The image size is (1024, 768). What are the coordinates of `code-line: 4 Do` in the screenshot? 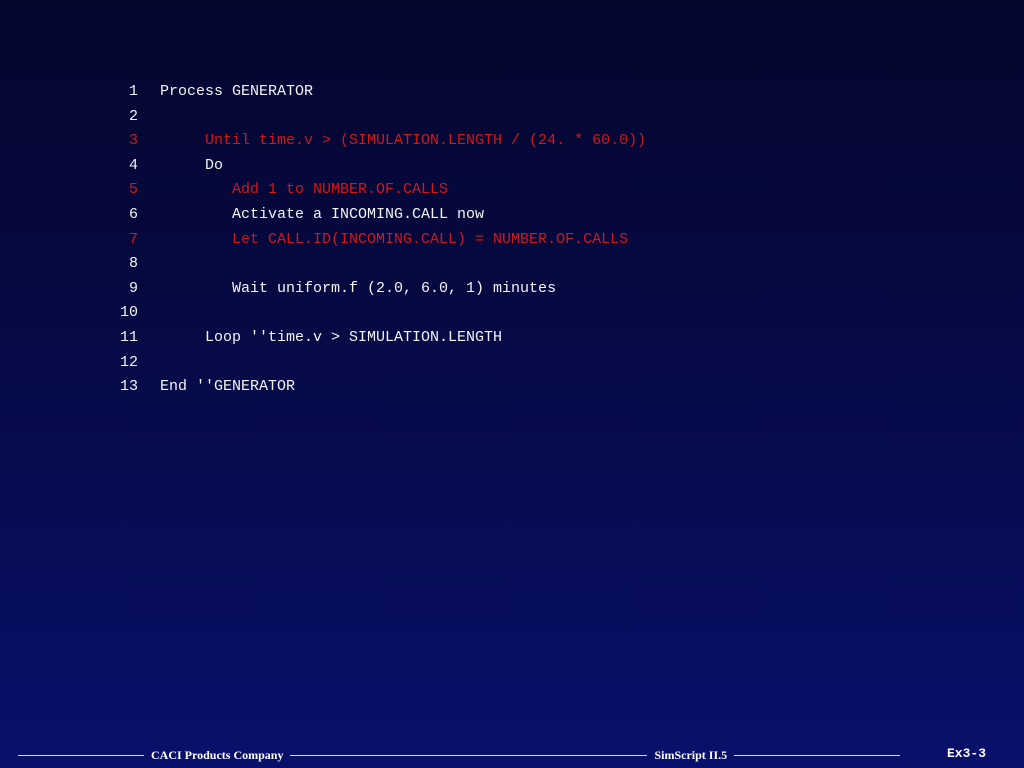 It's located at (464, 166).